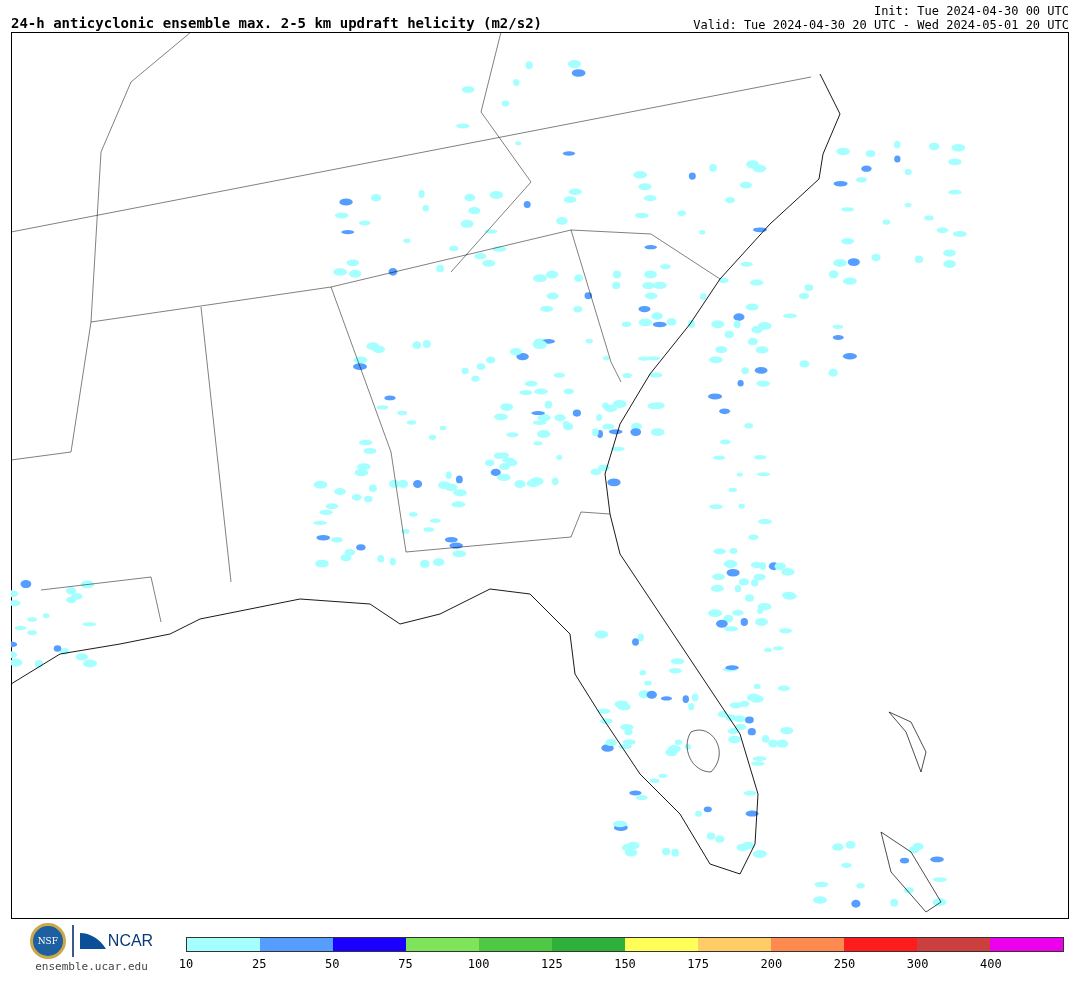 This screenshot has width=1080, height=988. What do you see at coordinates (130, 941) in the screenshot?
I see `ncar-logo: NCAR` at bounding box center [130, 941].